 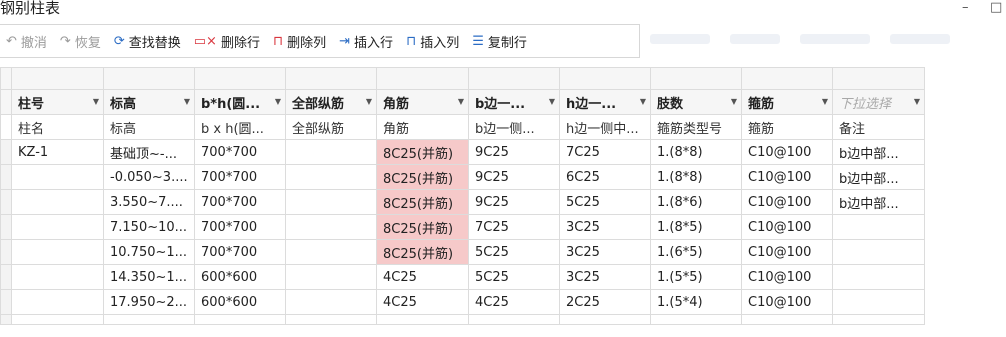 I want to click on table-cell: 1.(8*5), so click(x=696, y=227).